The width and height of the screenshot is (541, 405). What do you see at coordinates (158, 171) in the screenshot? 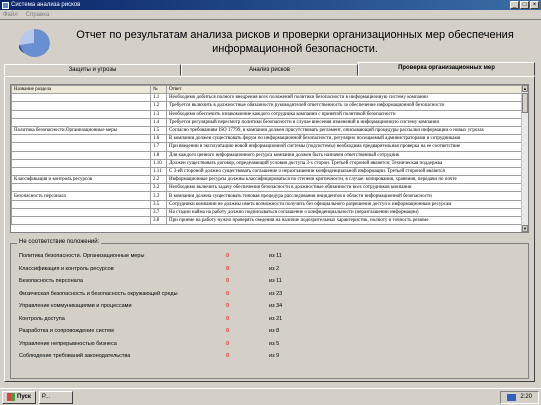
I see `table-cell-num: 1.11` at bounding box center [158, 171].